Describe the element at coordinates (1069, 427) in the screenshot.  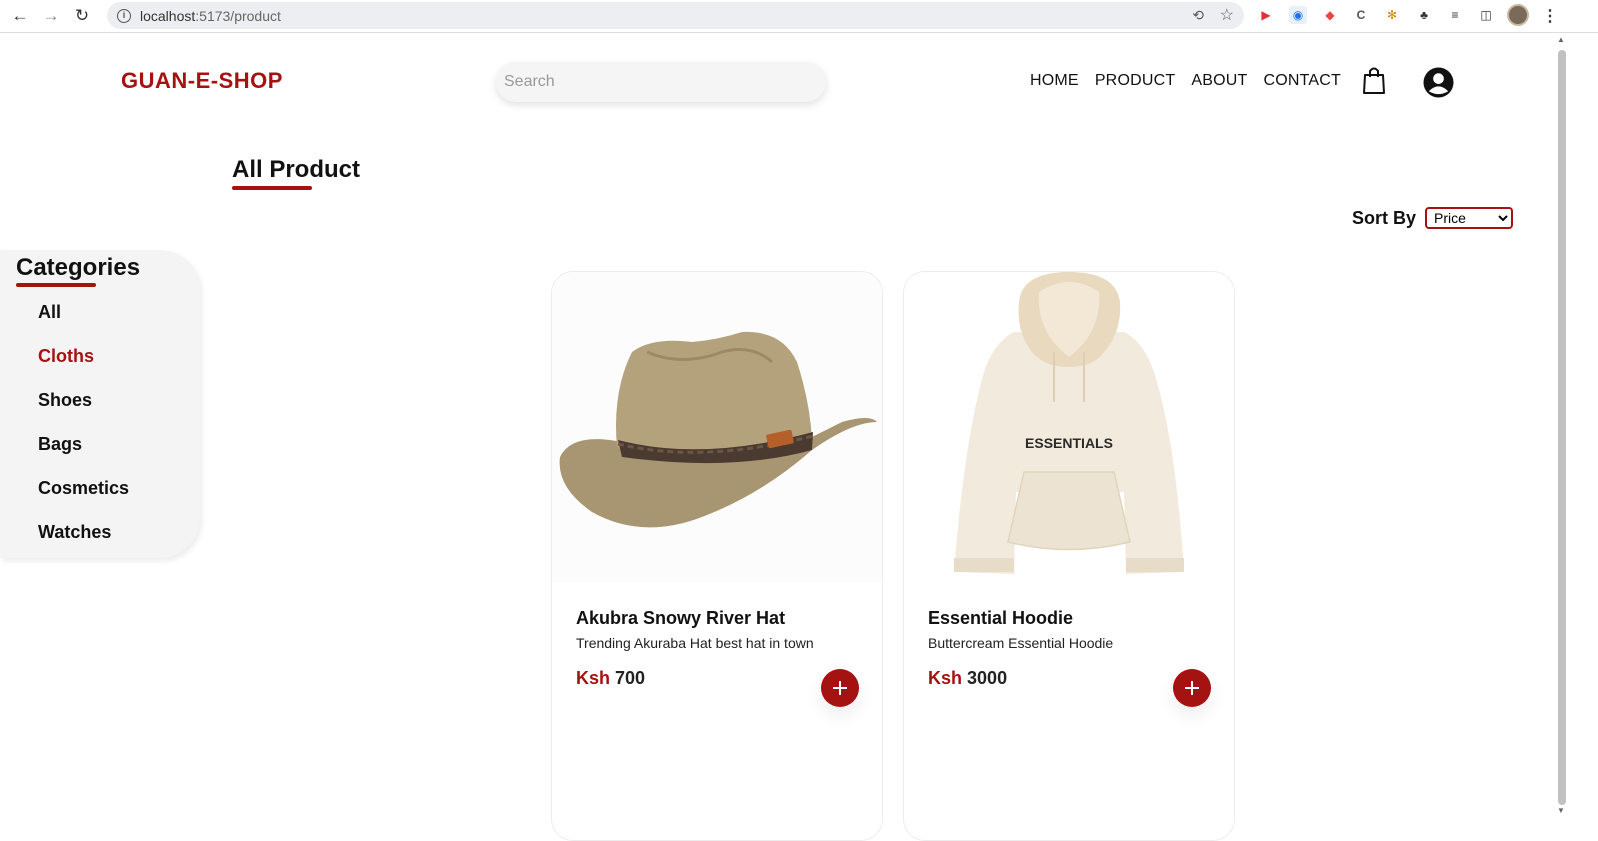
I see `product-image-hoodie: ESSENTIALS` at that location.